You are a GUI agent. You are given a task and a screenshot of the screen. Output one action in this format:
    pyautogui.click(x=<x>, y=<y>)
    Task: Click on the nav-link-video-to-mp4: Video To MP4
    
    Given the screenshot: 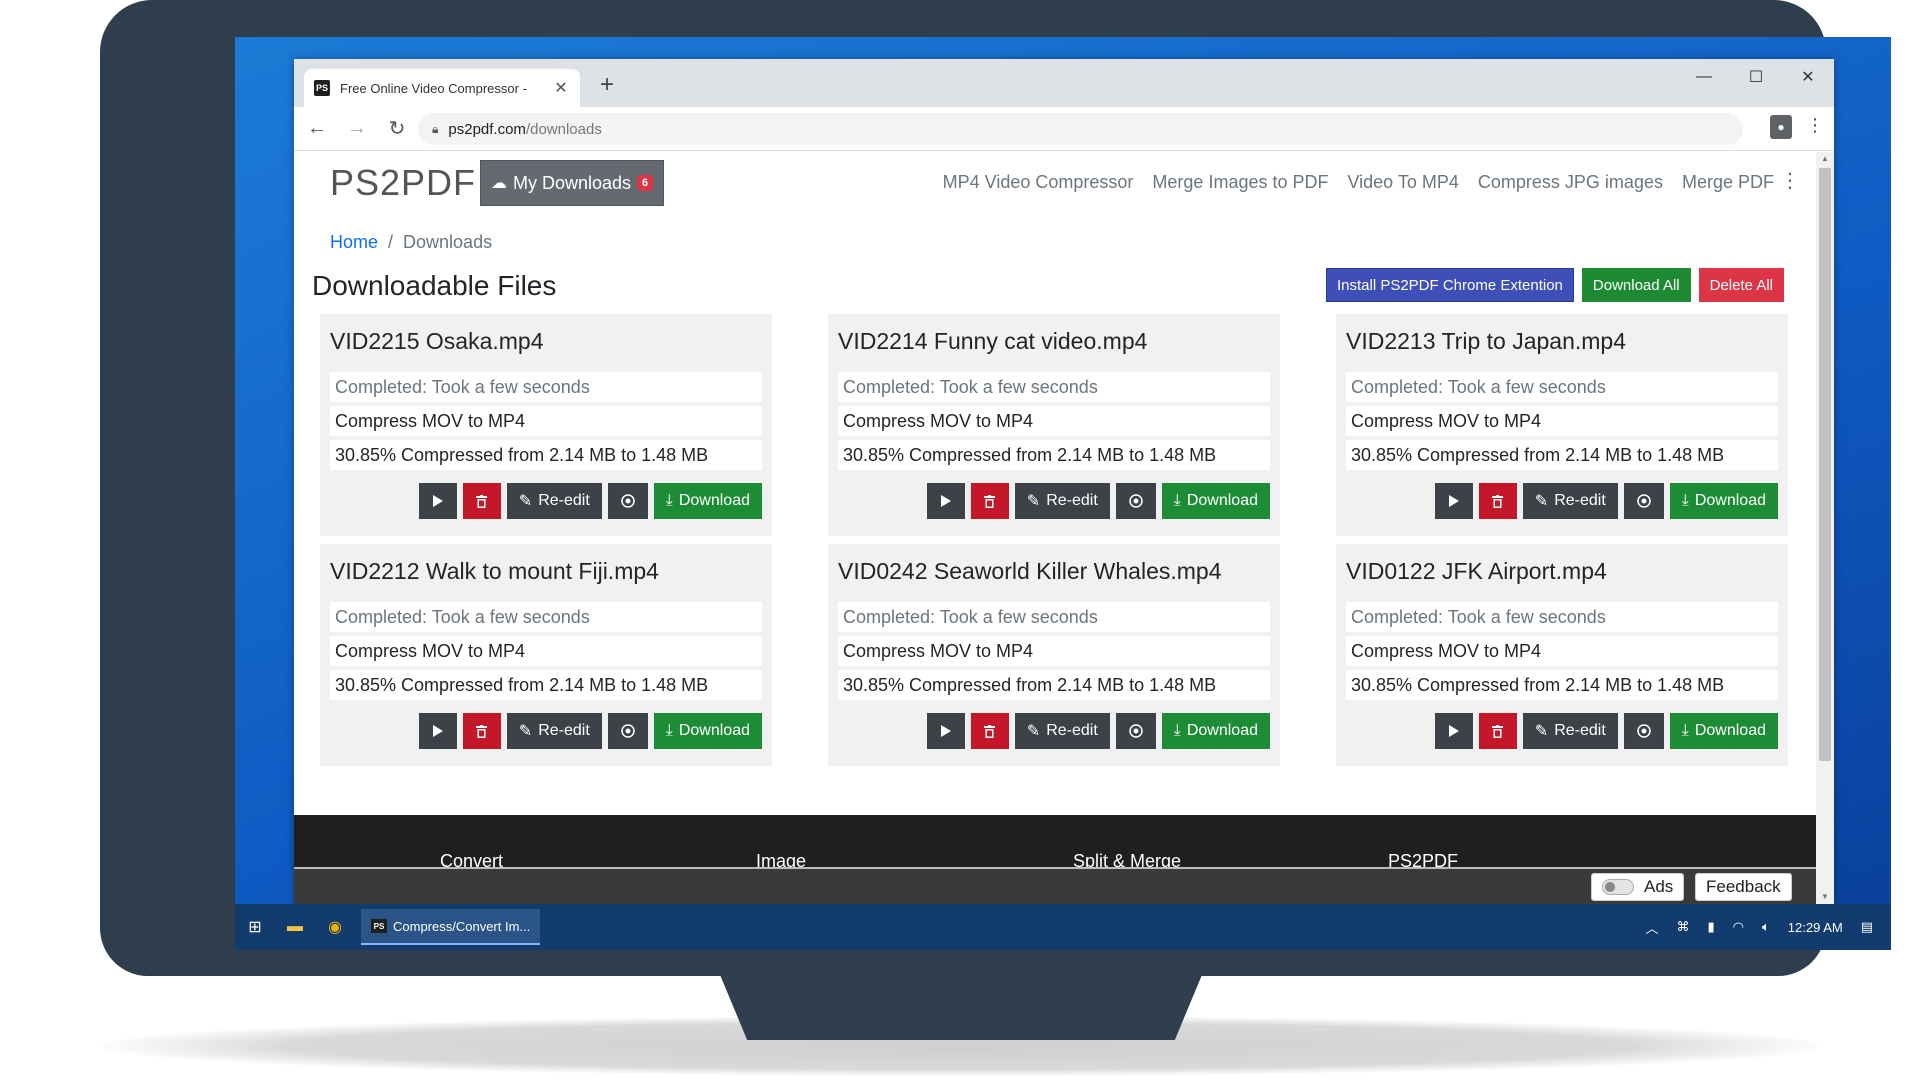 What is the action you would take?
    pyautogui.click(x=1402, y=182)
    